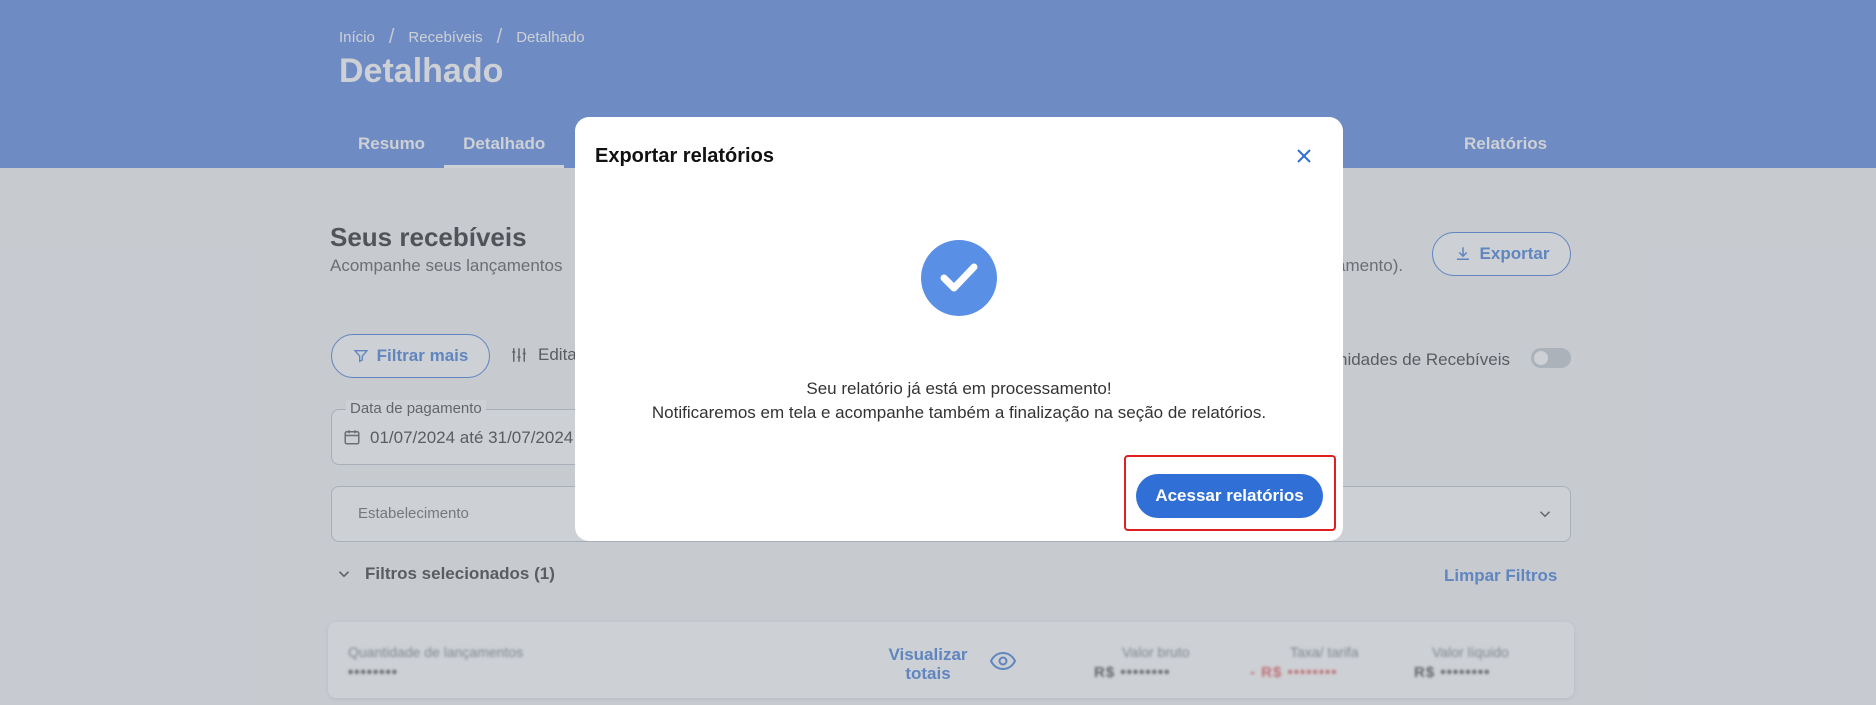  Describe the element at coordinates (959, 388) in the screenshot. I see `modal-message-line1: Seu relatório já está em processamento!` at that location.